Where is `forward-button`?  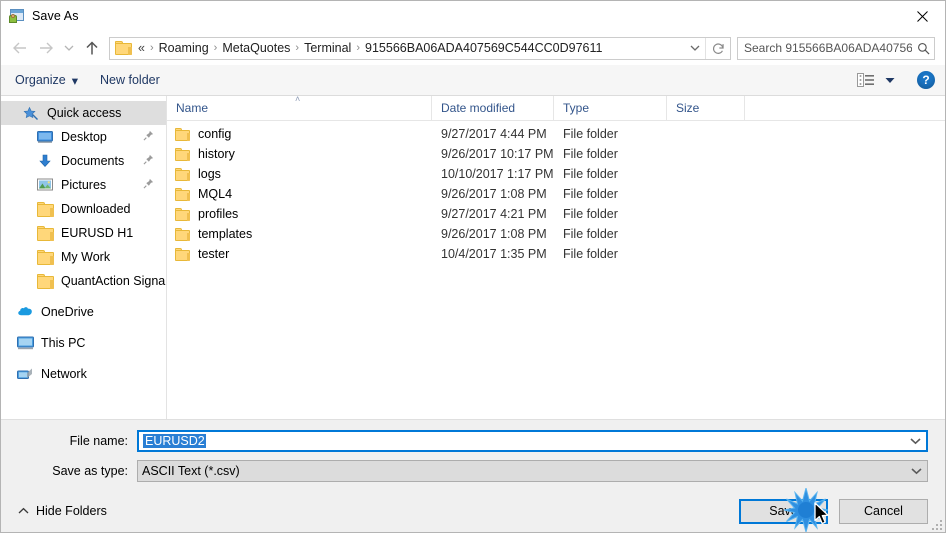 forward-button is located at coordinates (46, 48).